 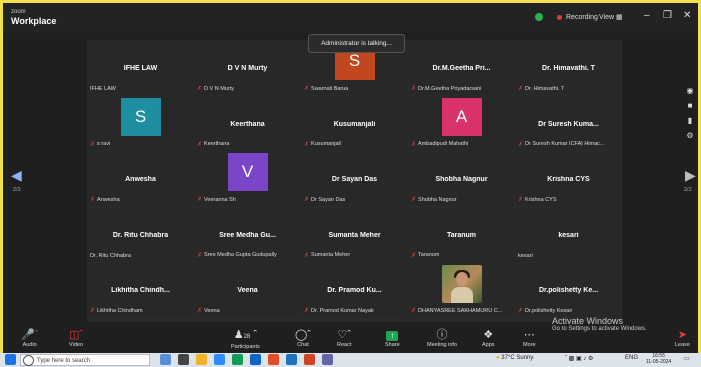 I want to click on word-icon, so click(x=291, y=359).